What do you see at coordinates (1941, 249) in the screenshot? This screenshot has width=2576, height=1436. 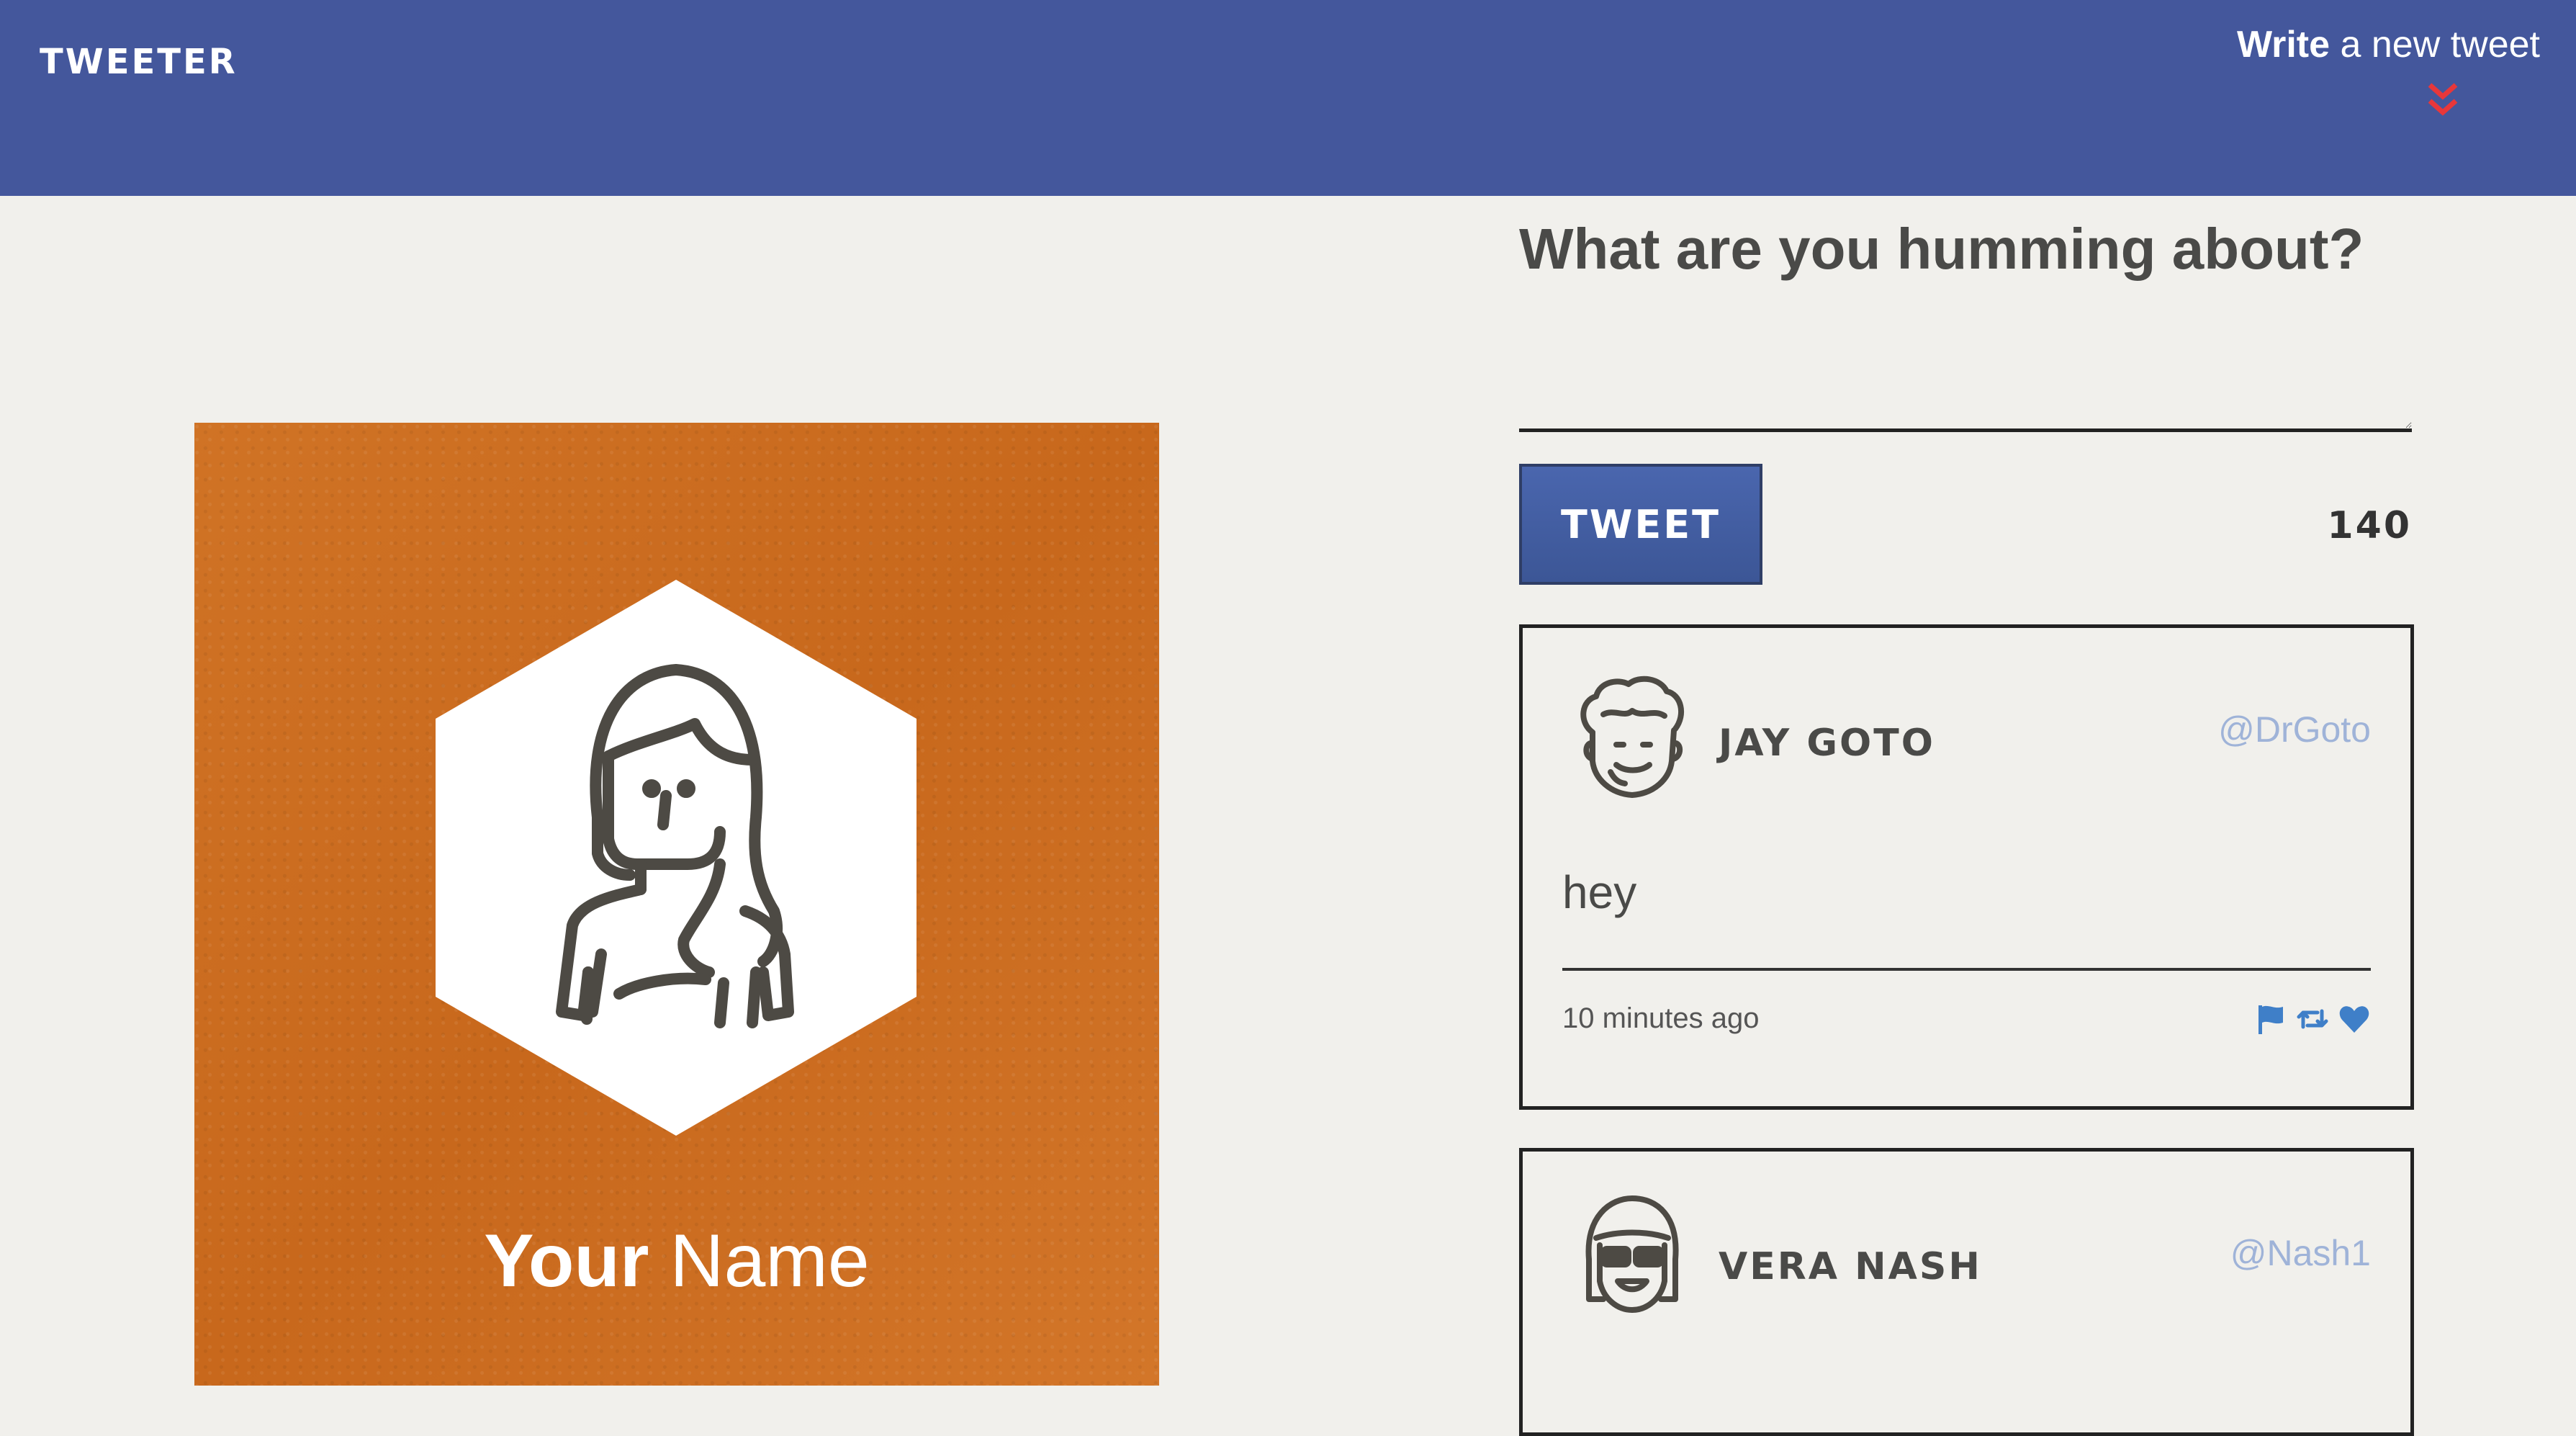 I see `compose-title: What are you humming about?` at bounding box center [1941, 249].